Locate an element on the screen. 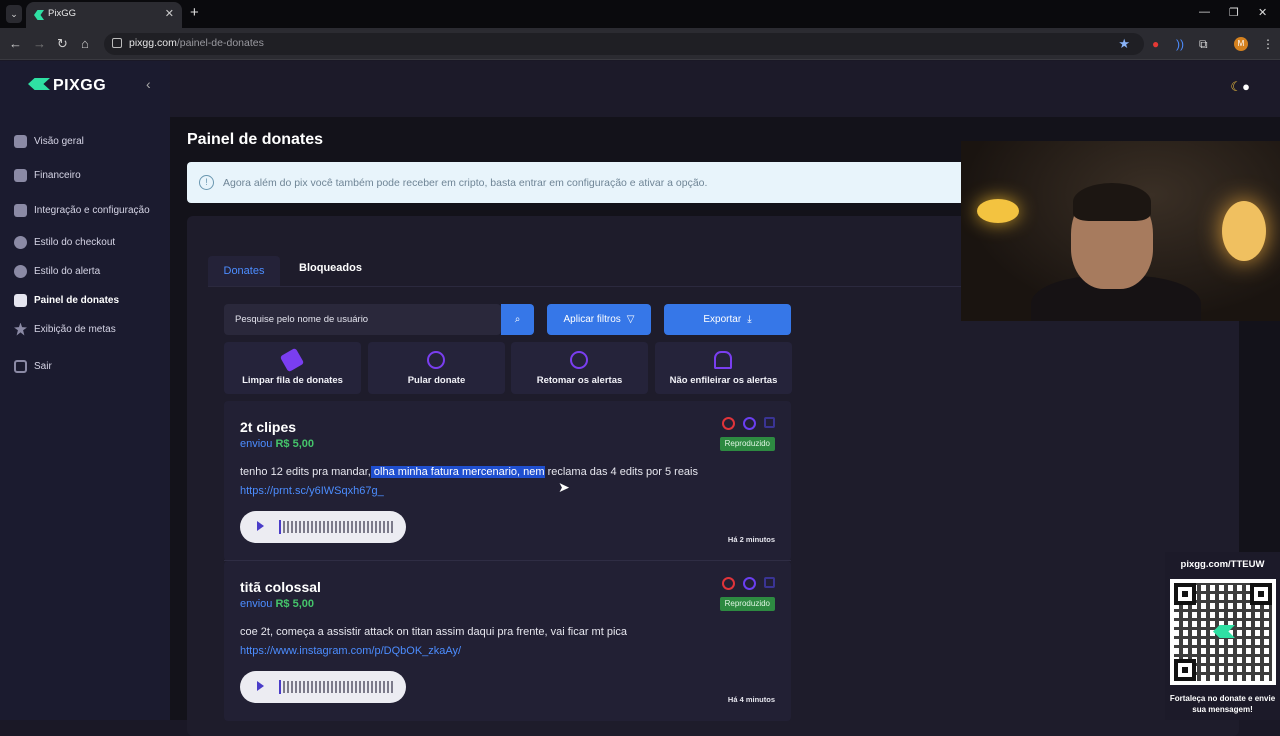  download-icon: ⤓ is located at coordinates (749, 319).